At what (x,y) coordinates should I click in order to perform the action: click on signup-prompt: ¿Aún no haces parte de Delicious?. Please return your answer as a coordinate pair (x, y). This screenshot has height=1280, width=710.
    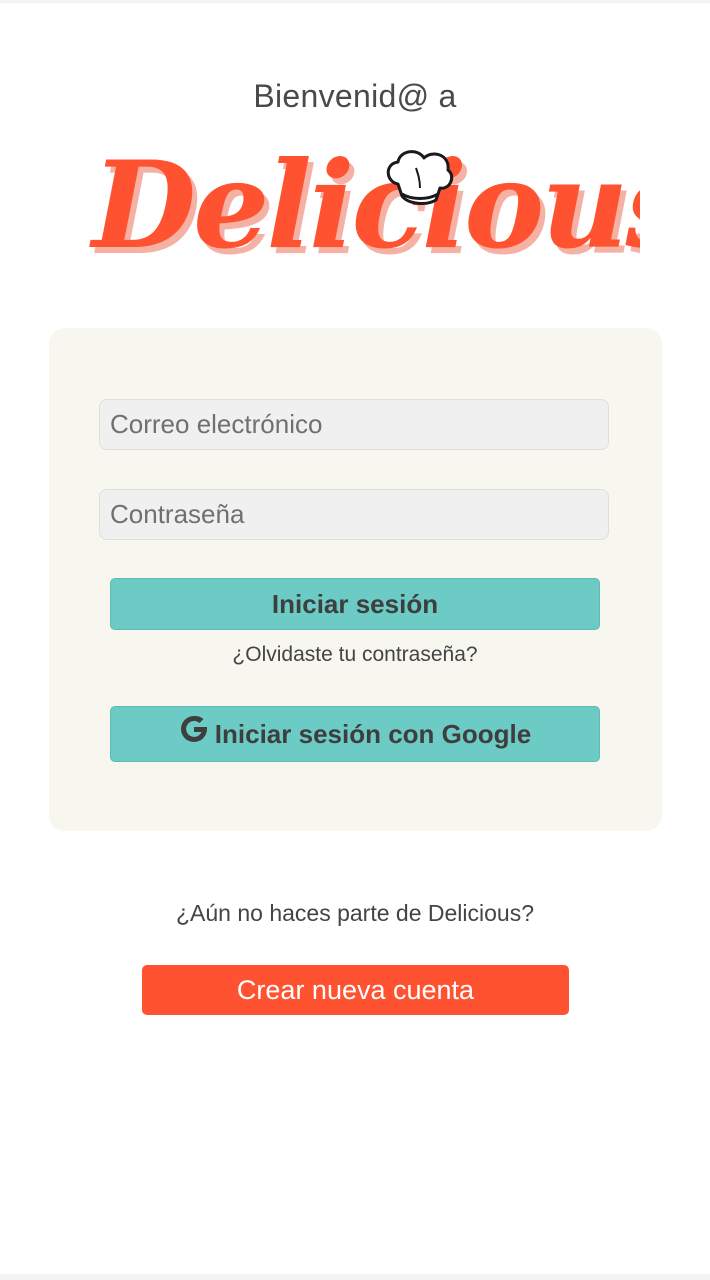
    Looking at the image, I should click on (355, 913).